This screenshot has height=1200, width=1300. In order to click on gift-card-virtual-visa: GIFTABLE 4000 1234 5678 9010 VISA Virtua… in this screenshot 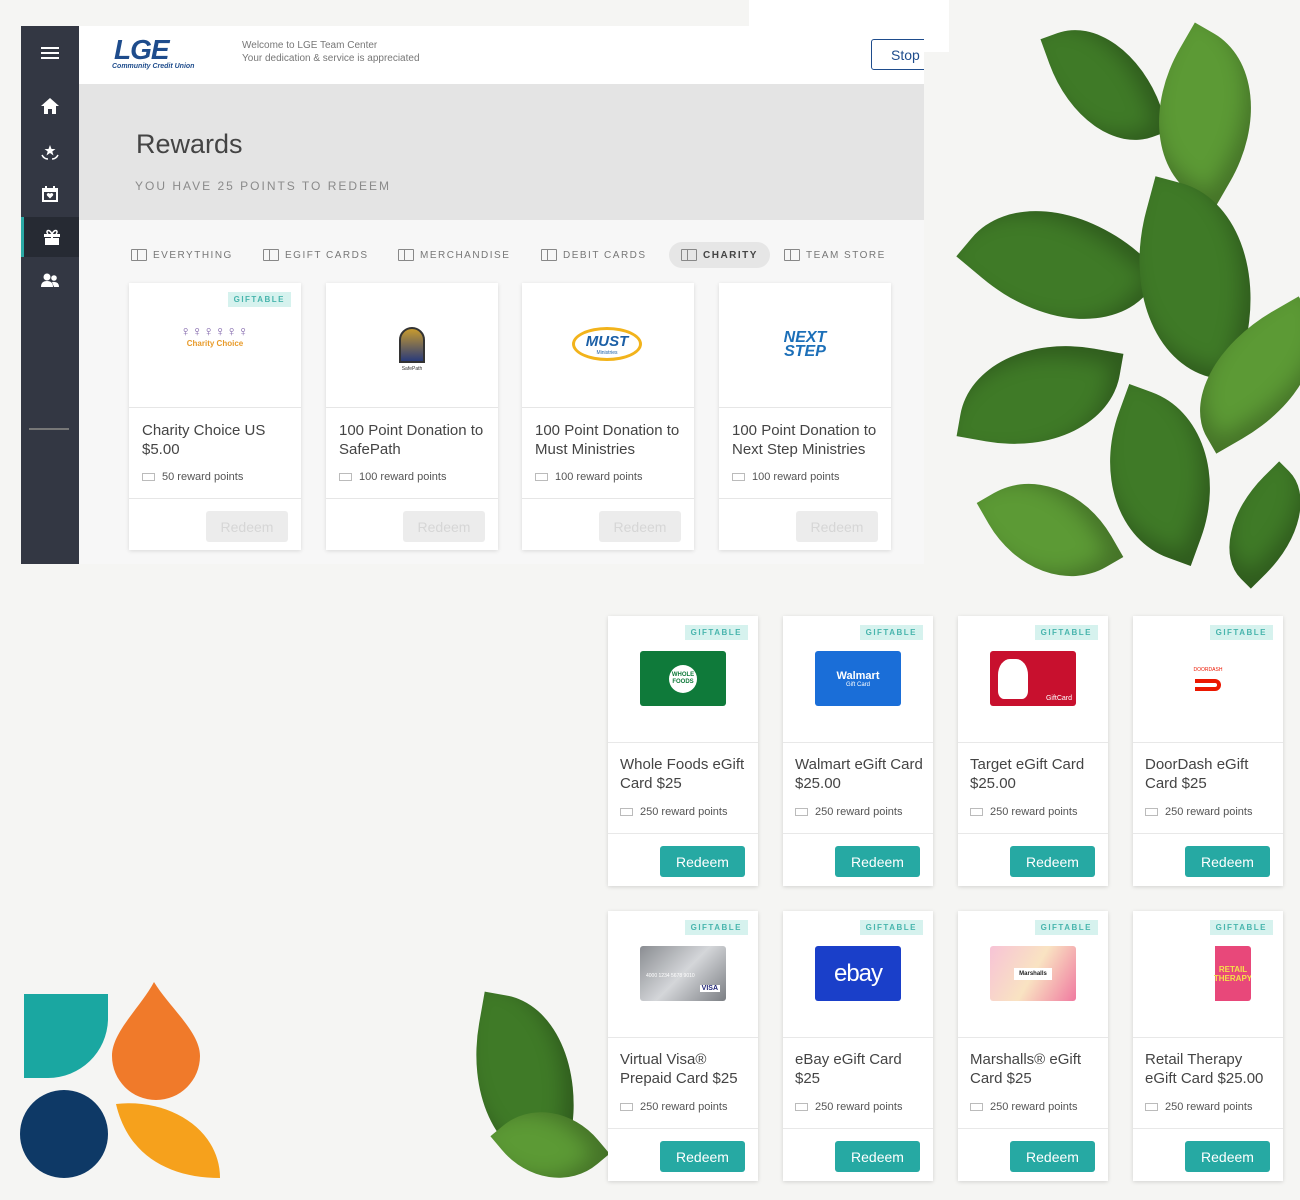, I will do `click(683, 1046)`.